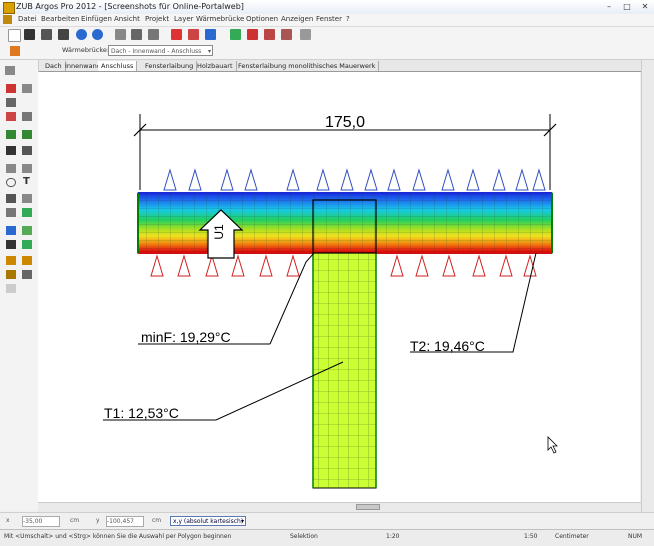  I want to click on y-coordinate-field: -100,457, so click(125, 521).